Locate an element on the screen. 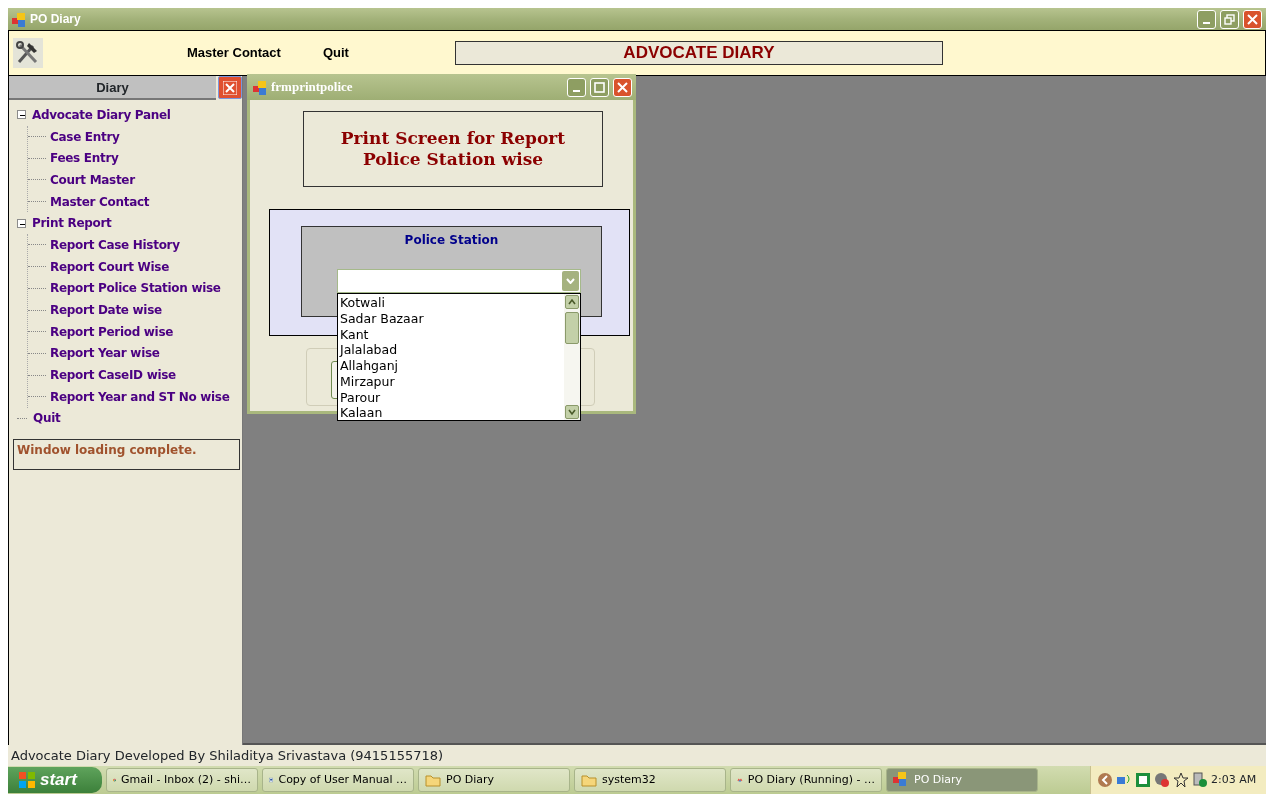  scroll-thumb is located at coordinates (572, 328).